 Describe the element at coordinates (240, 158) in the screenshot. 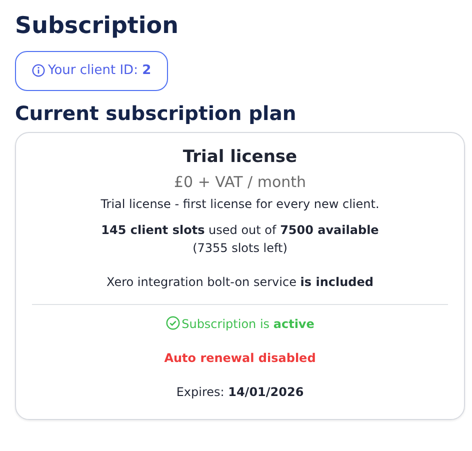

I see `plan-name: Trial license` at that location.